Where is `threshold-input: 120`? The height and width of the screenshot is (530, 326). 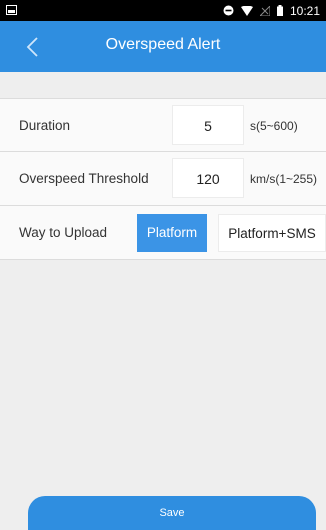 threshold-input: 120 is located at coordinates (208, 178).